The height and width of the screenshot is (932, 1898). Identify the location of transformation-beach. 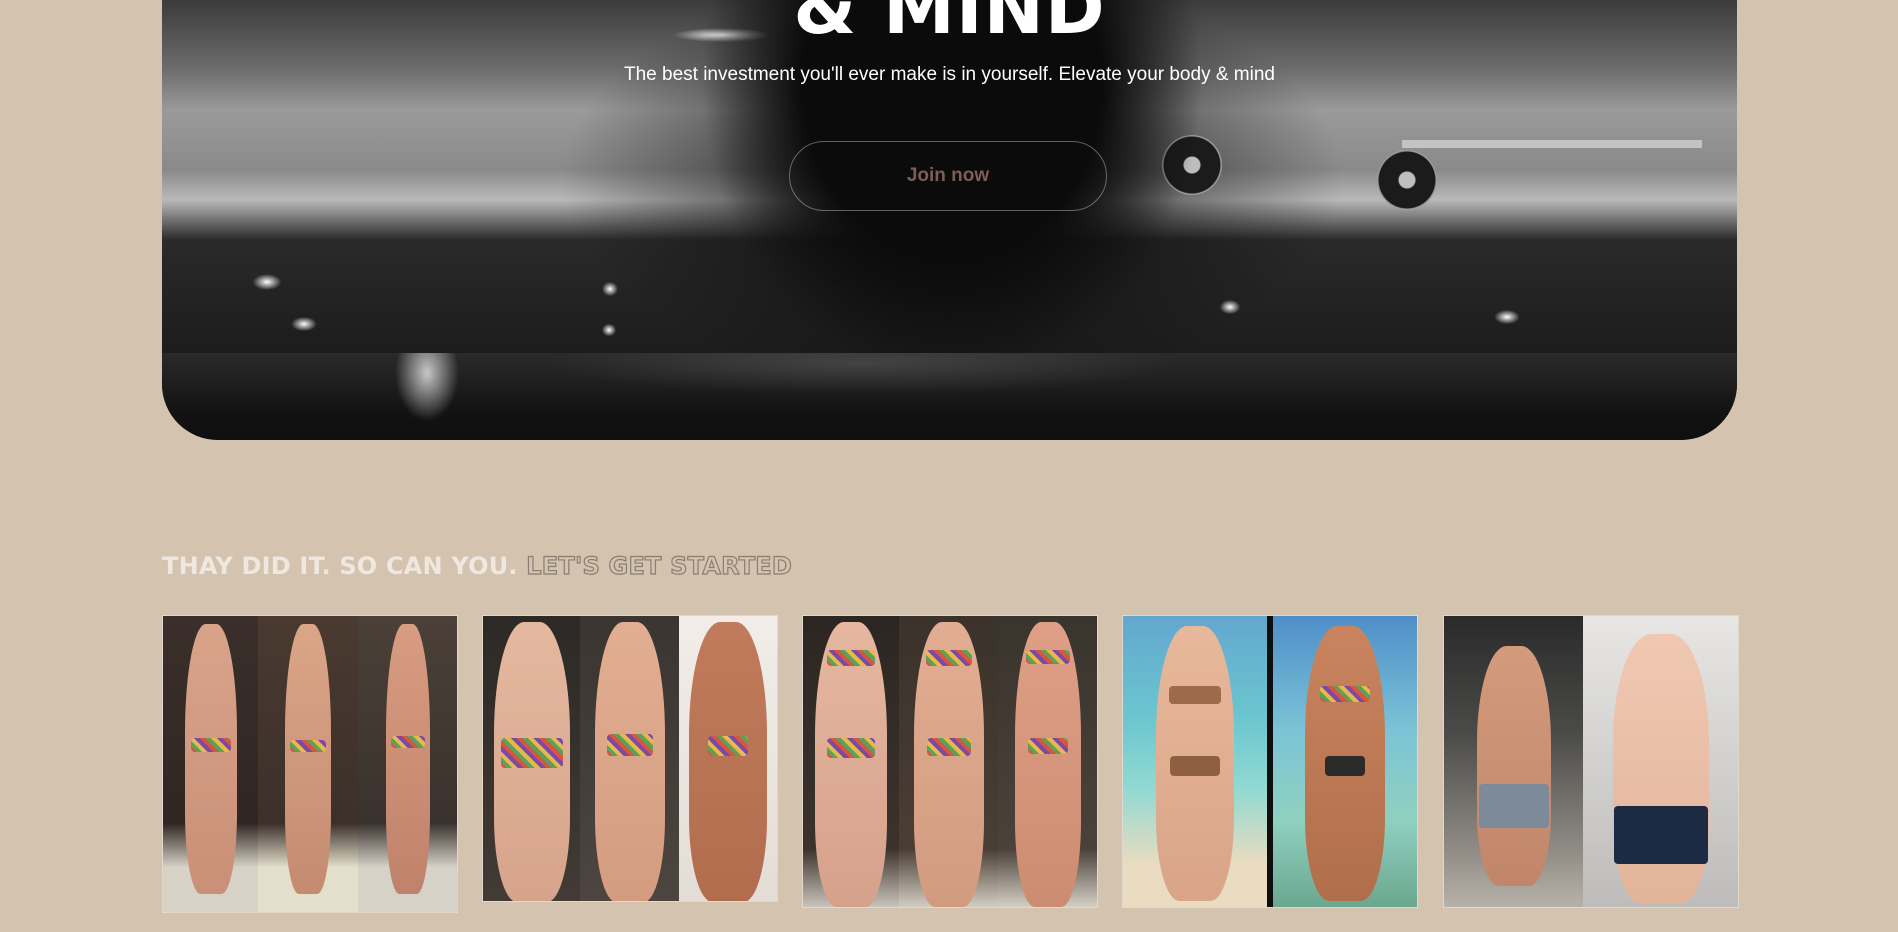
(1270, 761).